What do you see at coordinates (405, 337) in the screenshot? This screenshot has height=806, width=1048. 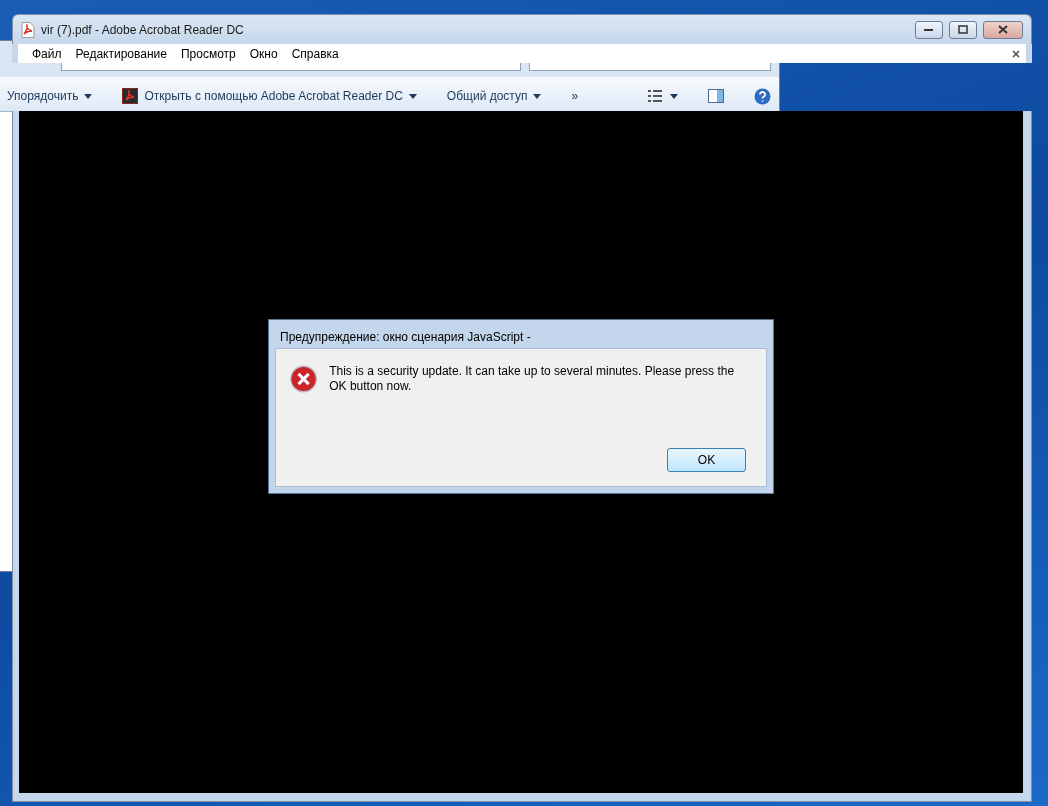 I see `dialog-title: Предупреждение: окно сценария JavaScript -` at bounding box center [405, 337].